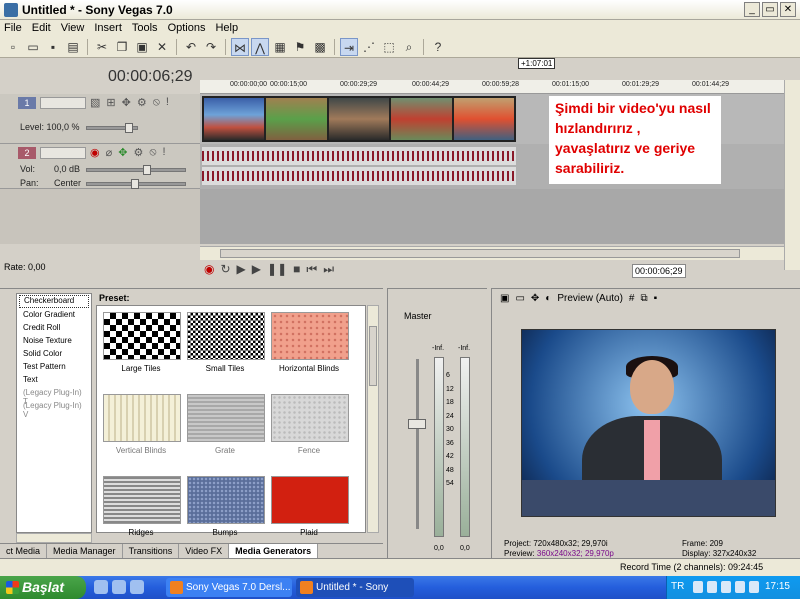 The width and height of the screenshot is (800, 599). What do you see at coordinates (109, 152) in the screenshot?
I see `invert-phase-icon: ⌀` at bounding box center [109, 152].